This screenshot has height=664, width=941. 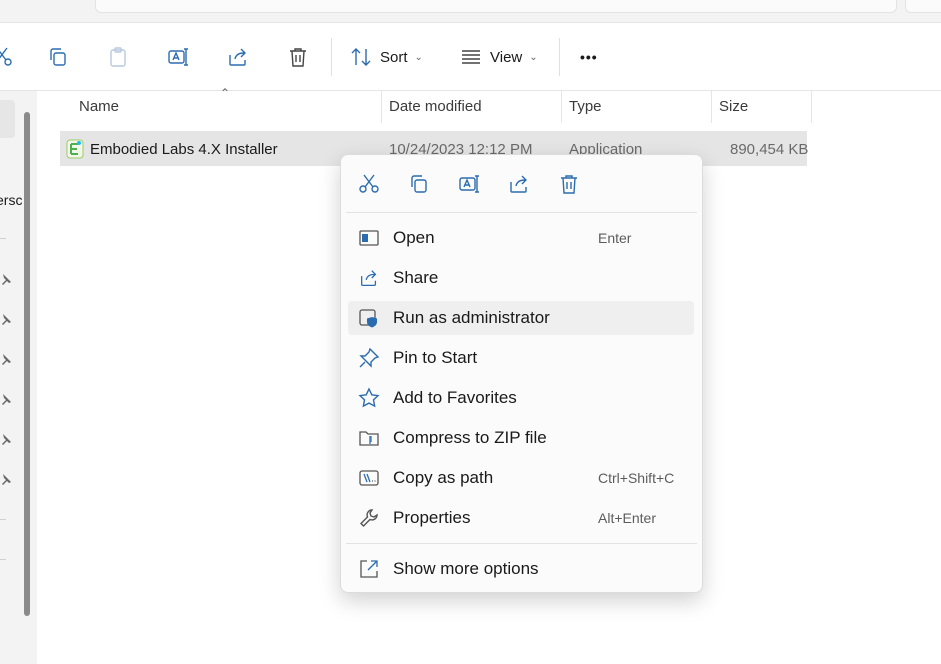 I want to click on more-icon: •••, so click(x=589, y=57).